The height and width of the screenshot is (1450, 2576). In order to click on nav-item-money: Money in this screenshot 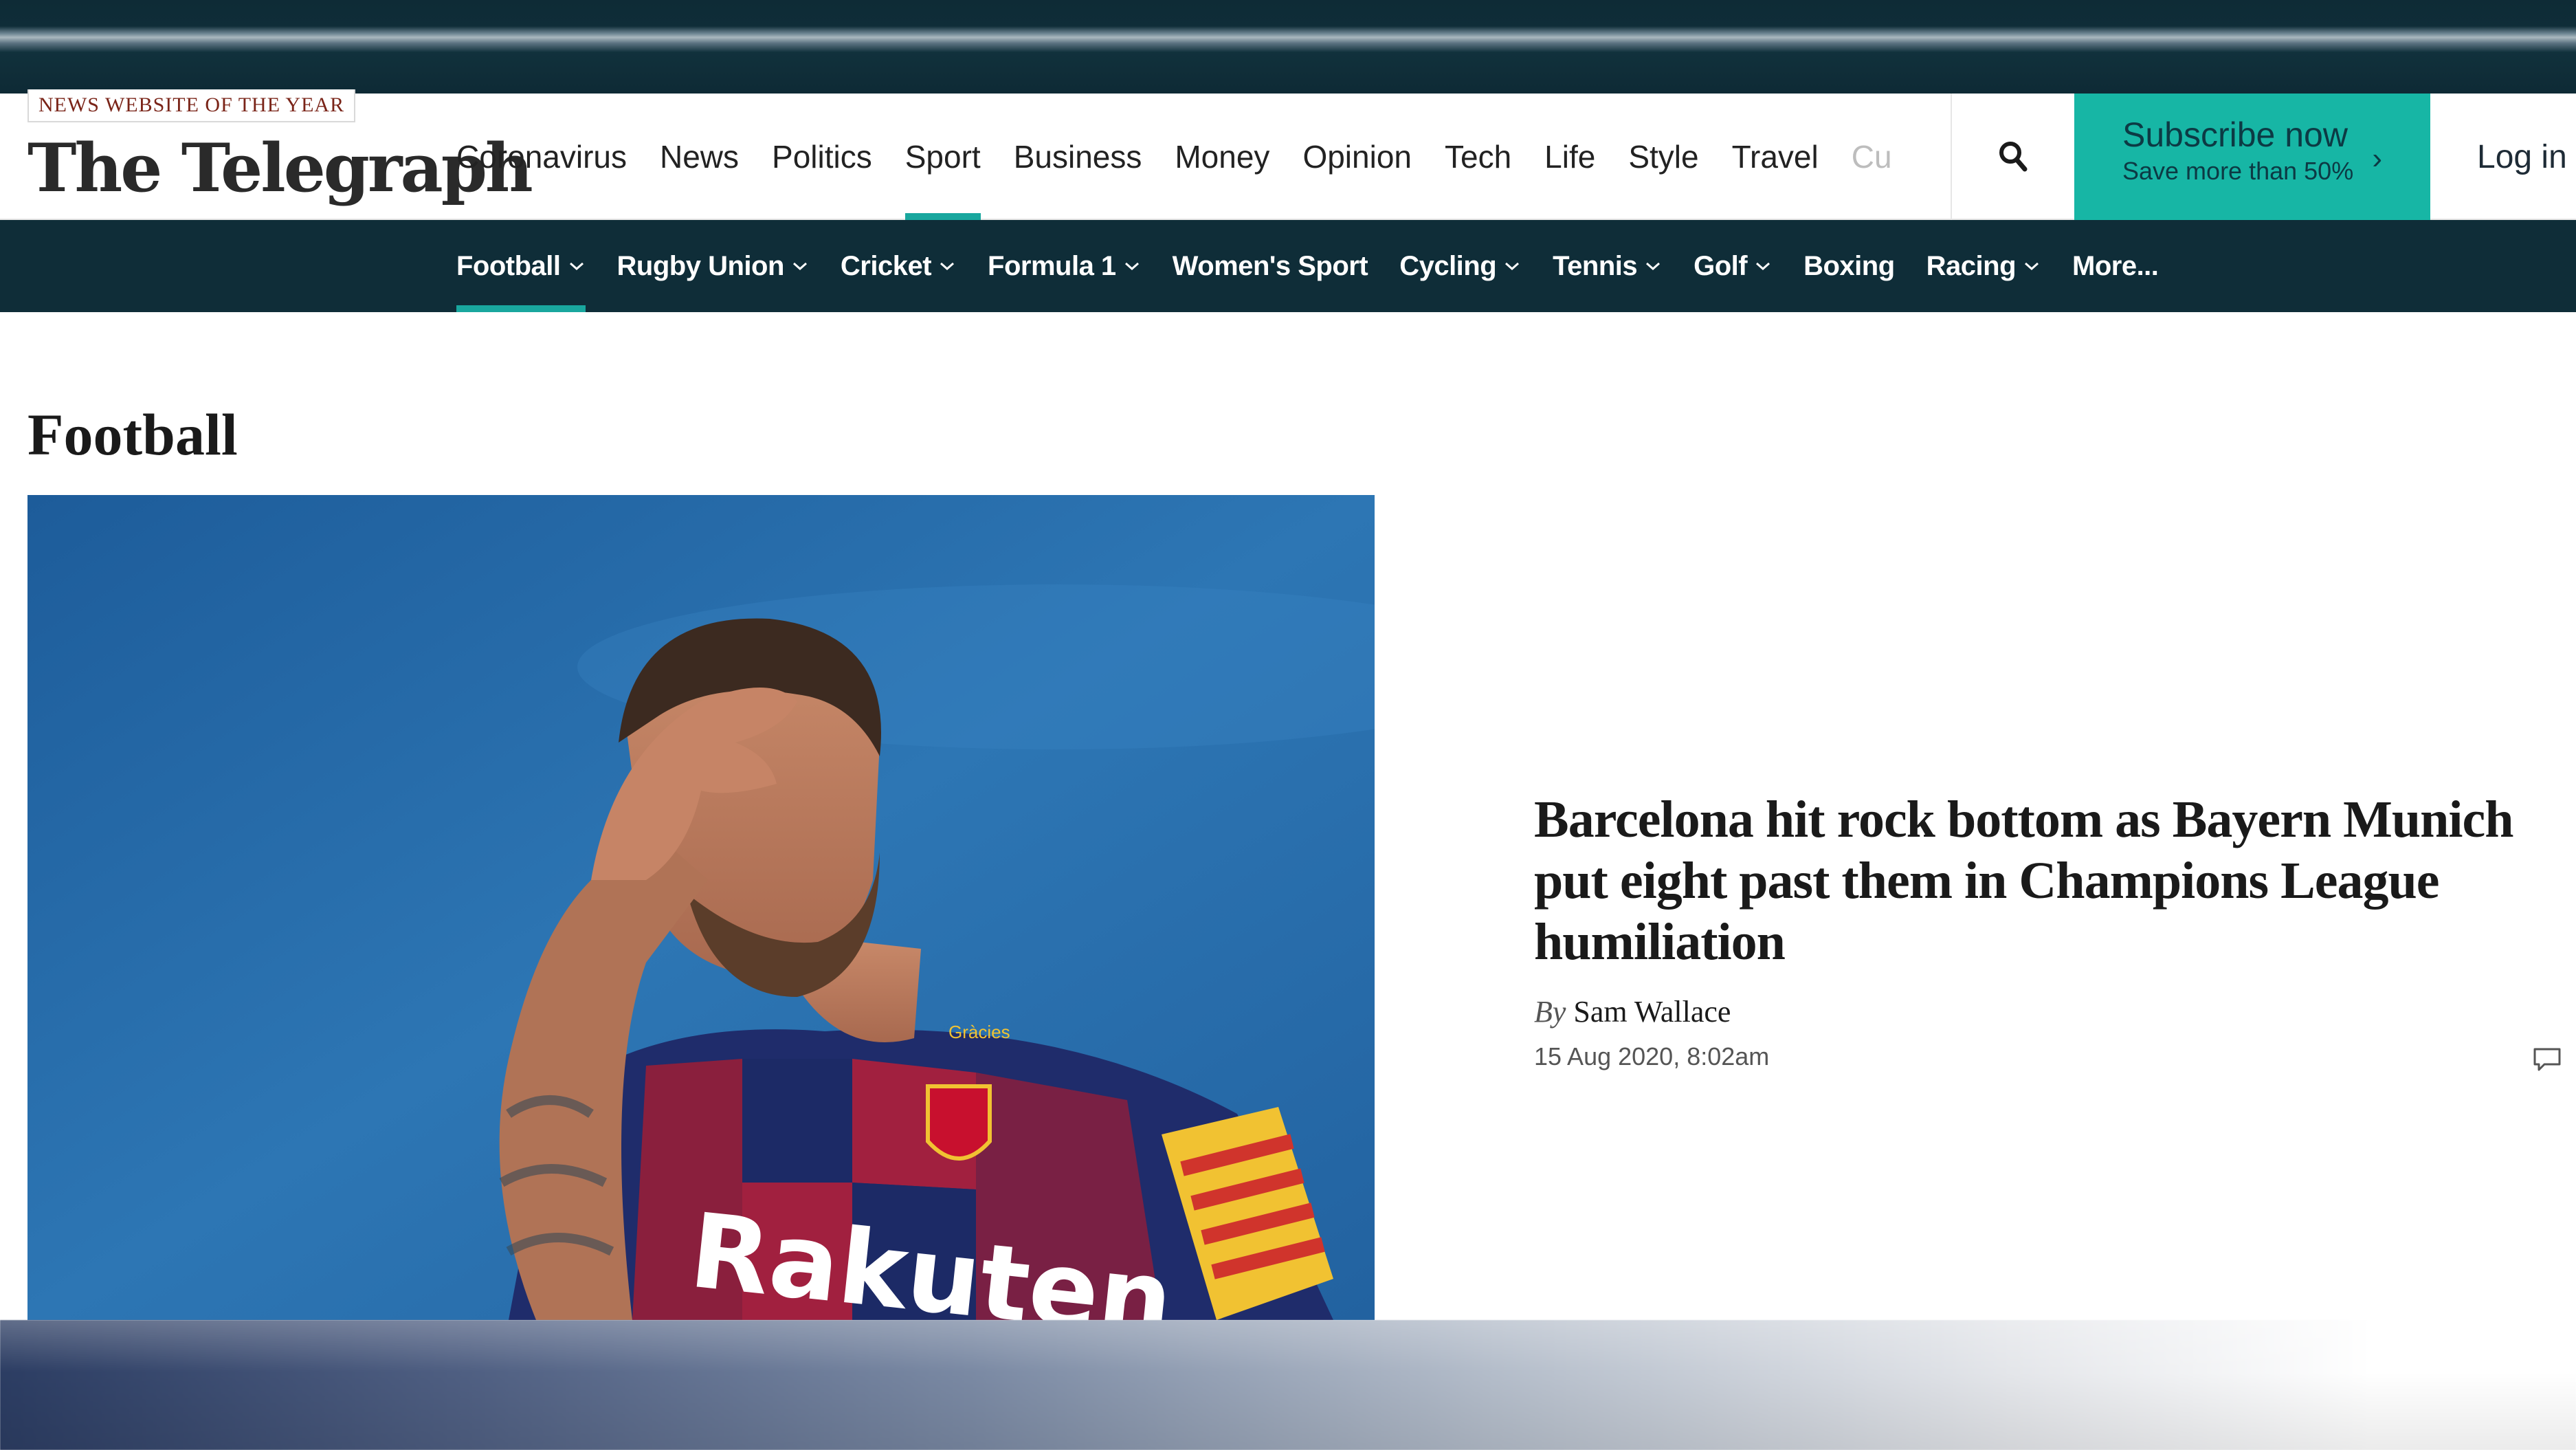, I will do `click(1222, 157)`.